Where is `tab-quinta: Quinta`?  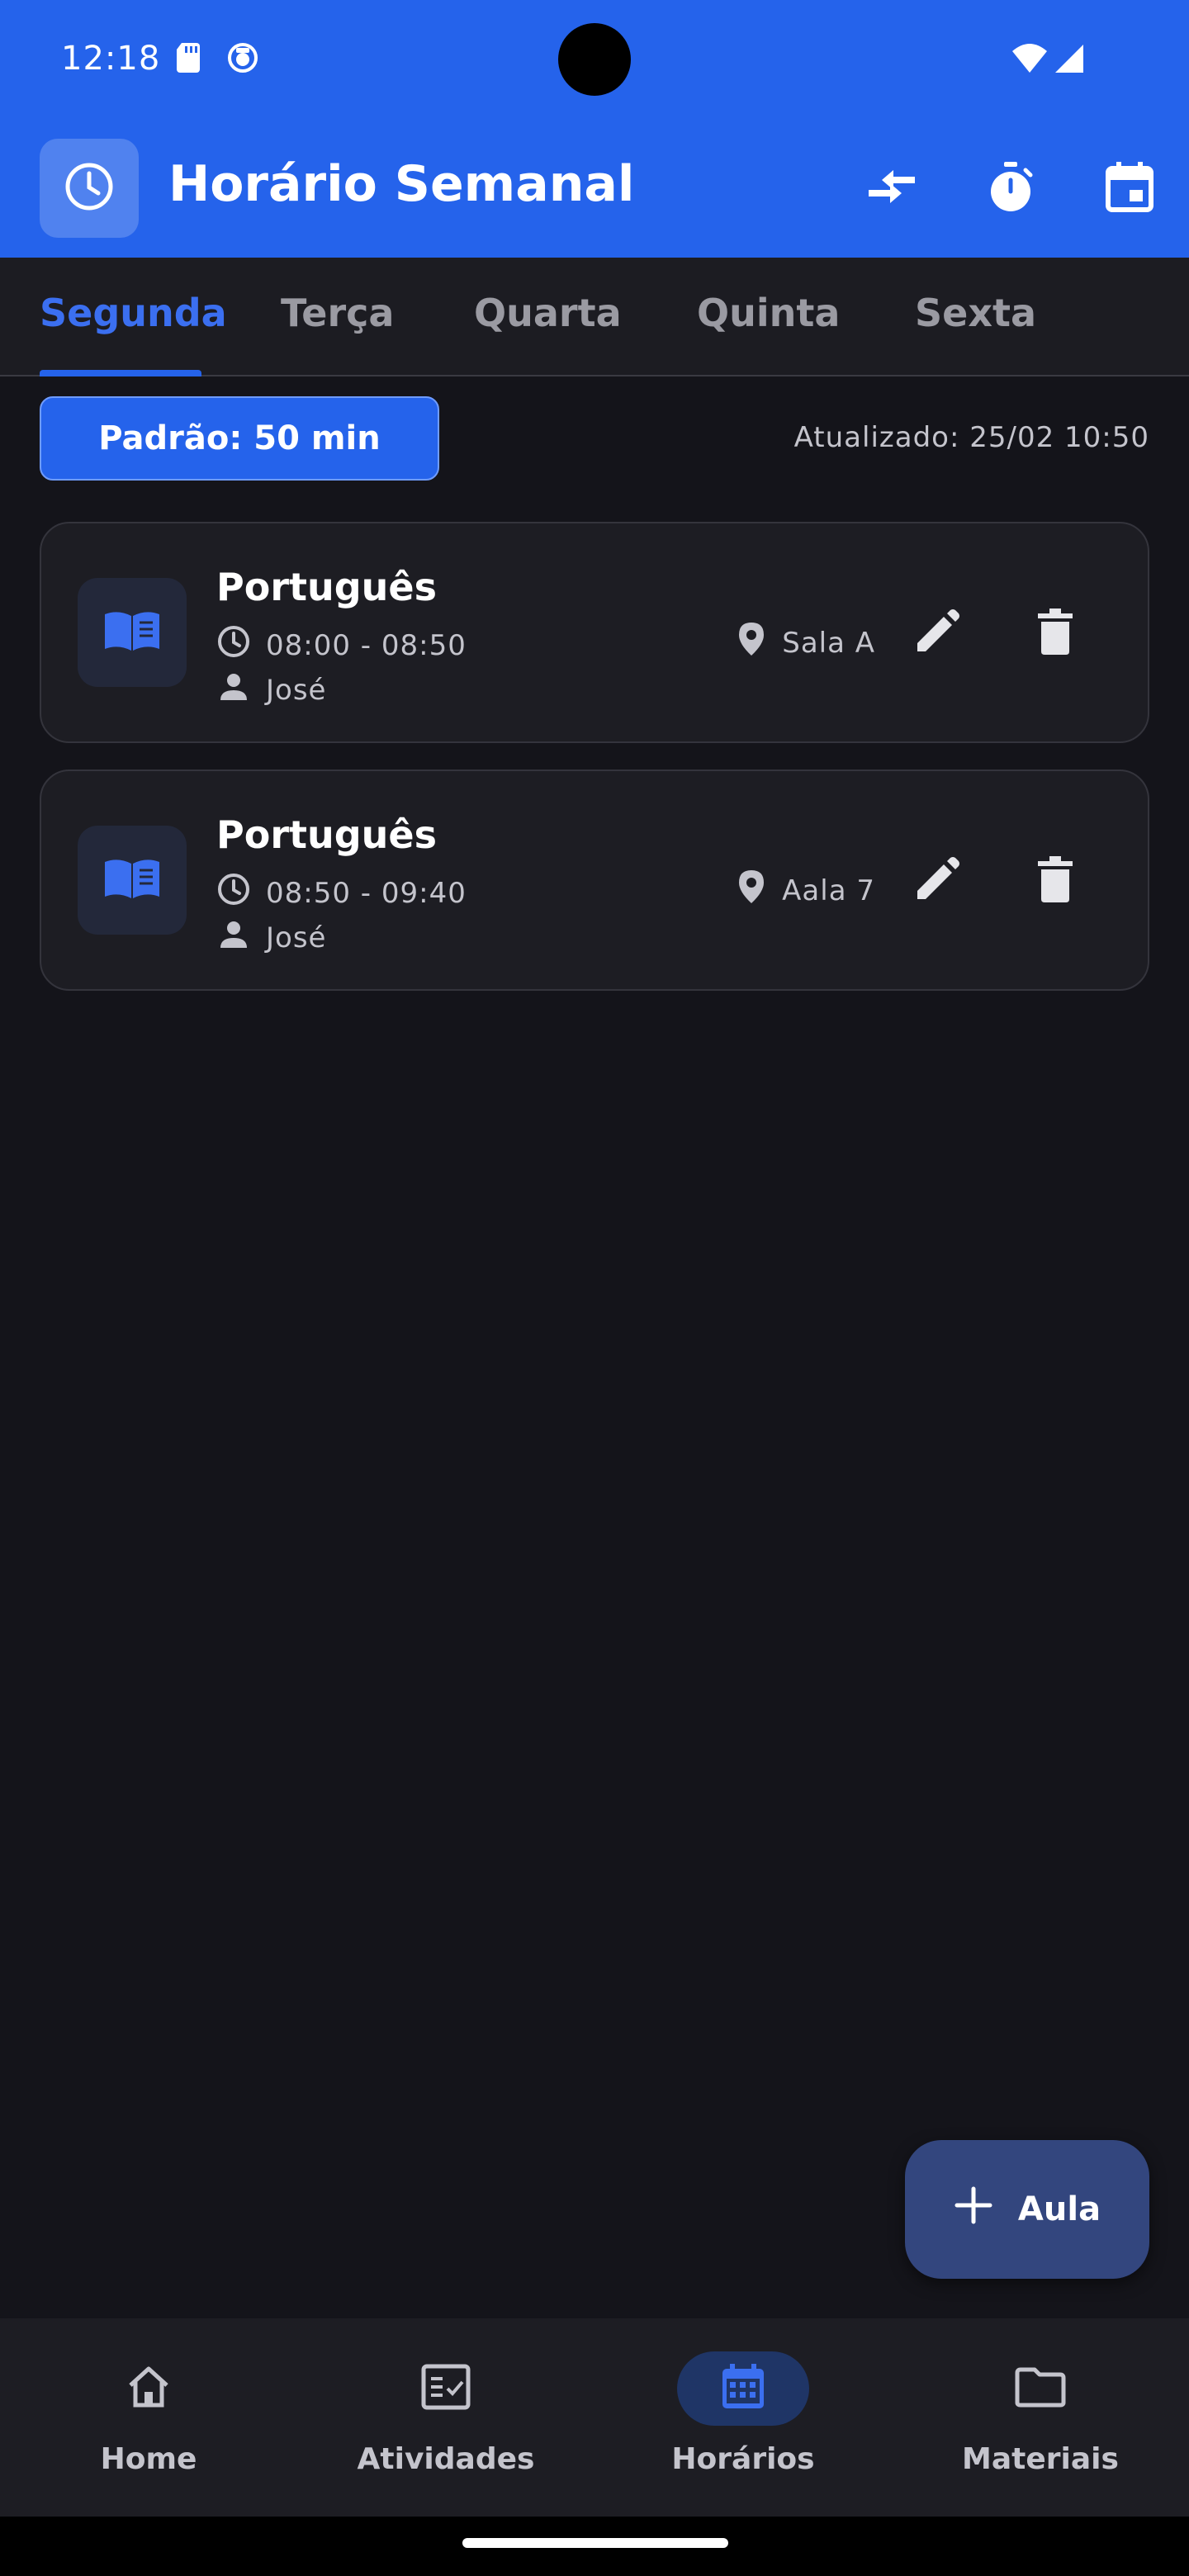
tab-quinta: Quinta is located at coordinates (768, 313).